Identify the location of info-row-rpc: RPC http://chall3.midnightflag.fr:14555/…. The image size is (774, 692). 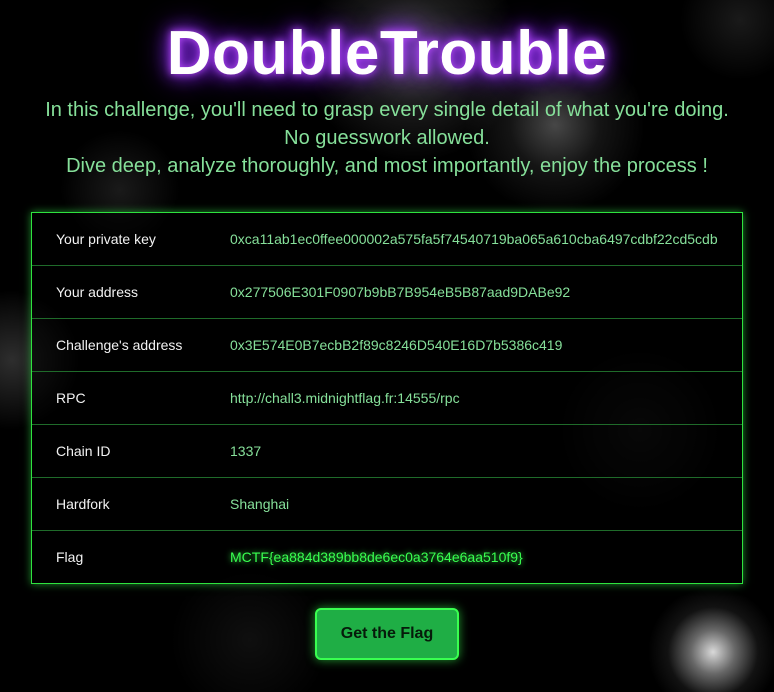
(387, 398).